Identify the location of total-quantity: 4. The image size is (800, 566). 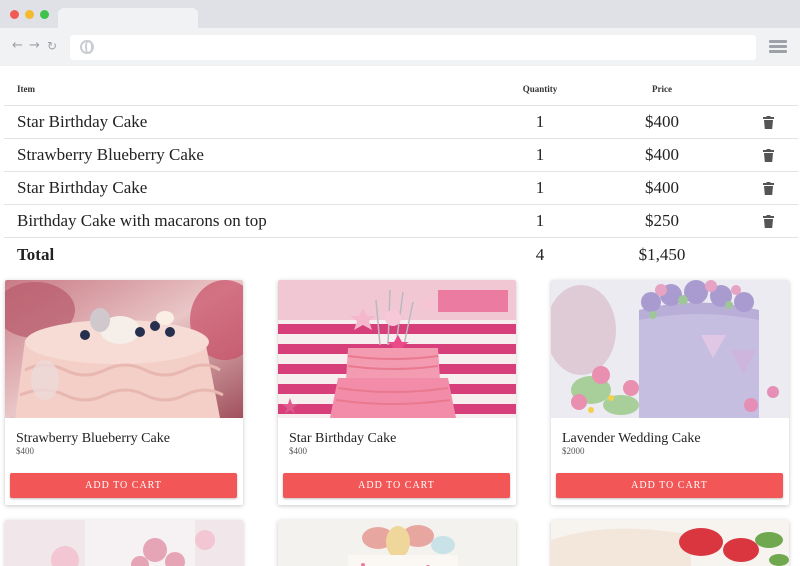
(540, 254).